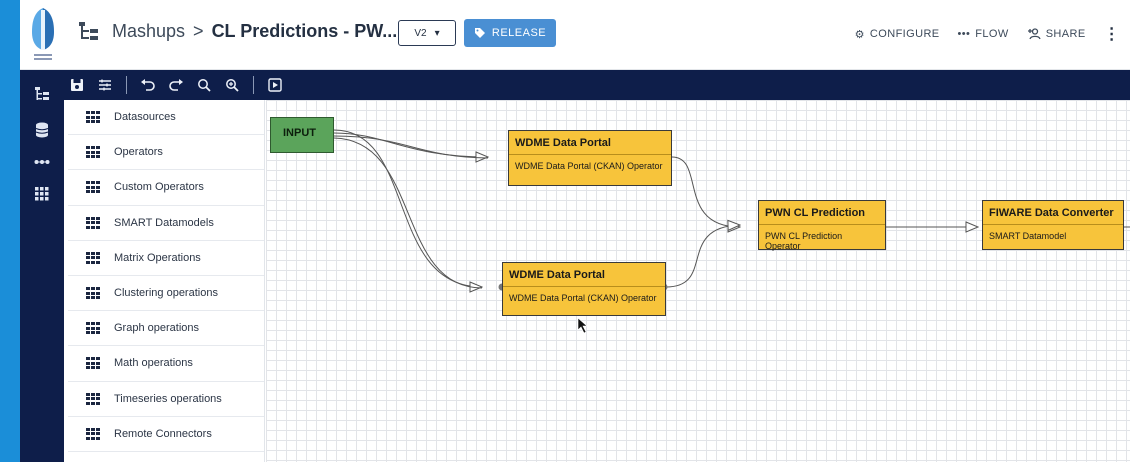 The image size is (1130, 462). What do you see at coordinates (42, 130) in the screenshot?
I see `database-icon` at bounding box center [42, 130].